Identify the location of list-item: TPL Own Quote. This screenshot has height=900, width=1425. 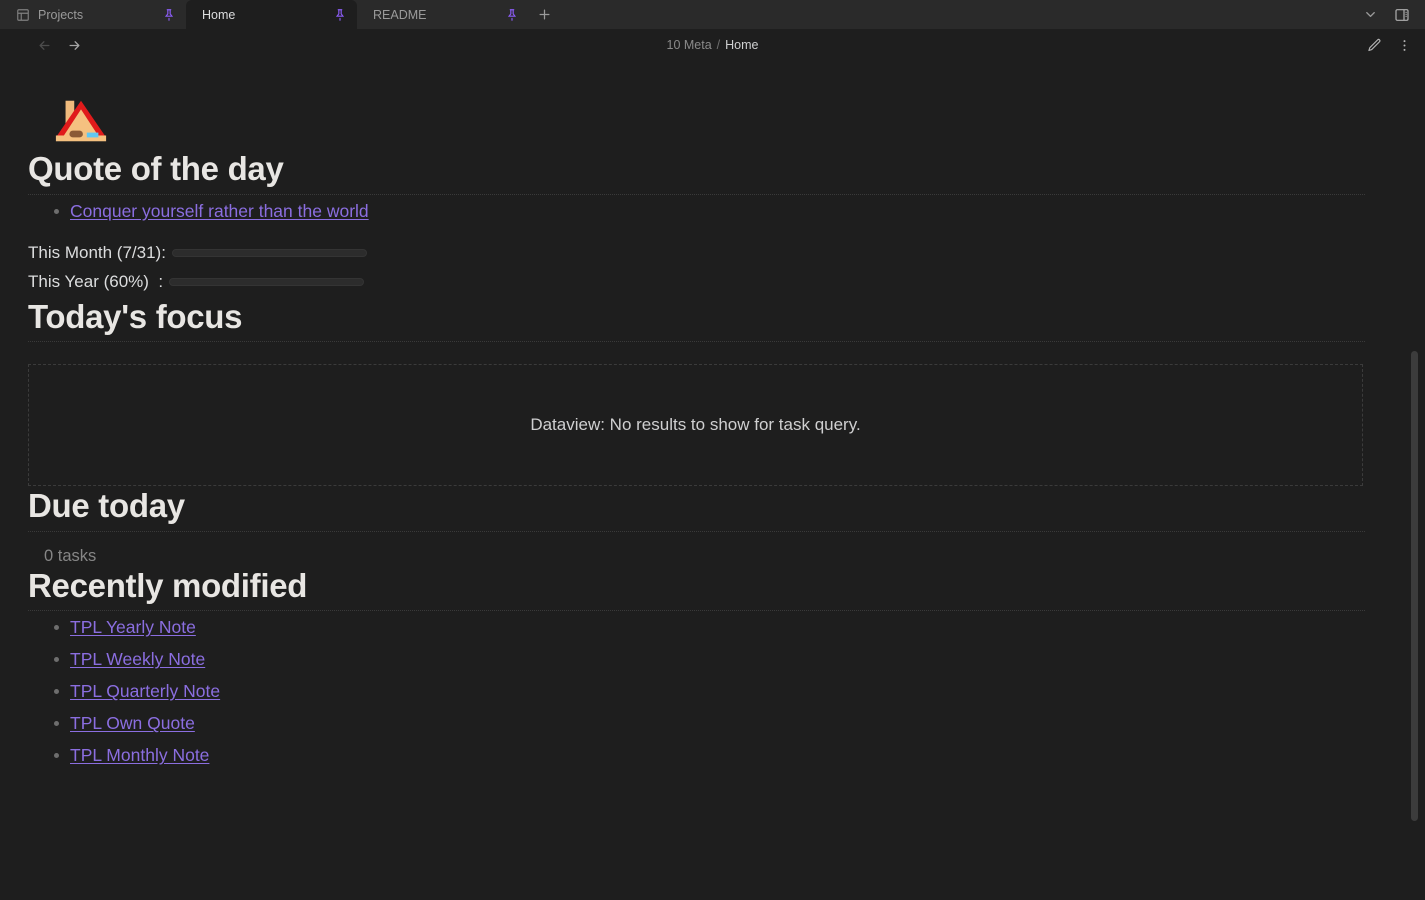
(696, 723).